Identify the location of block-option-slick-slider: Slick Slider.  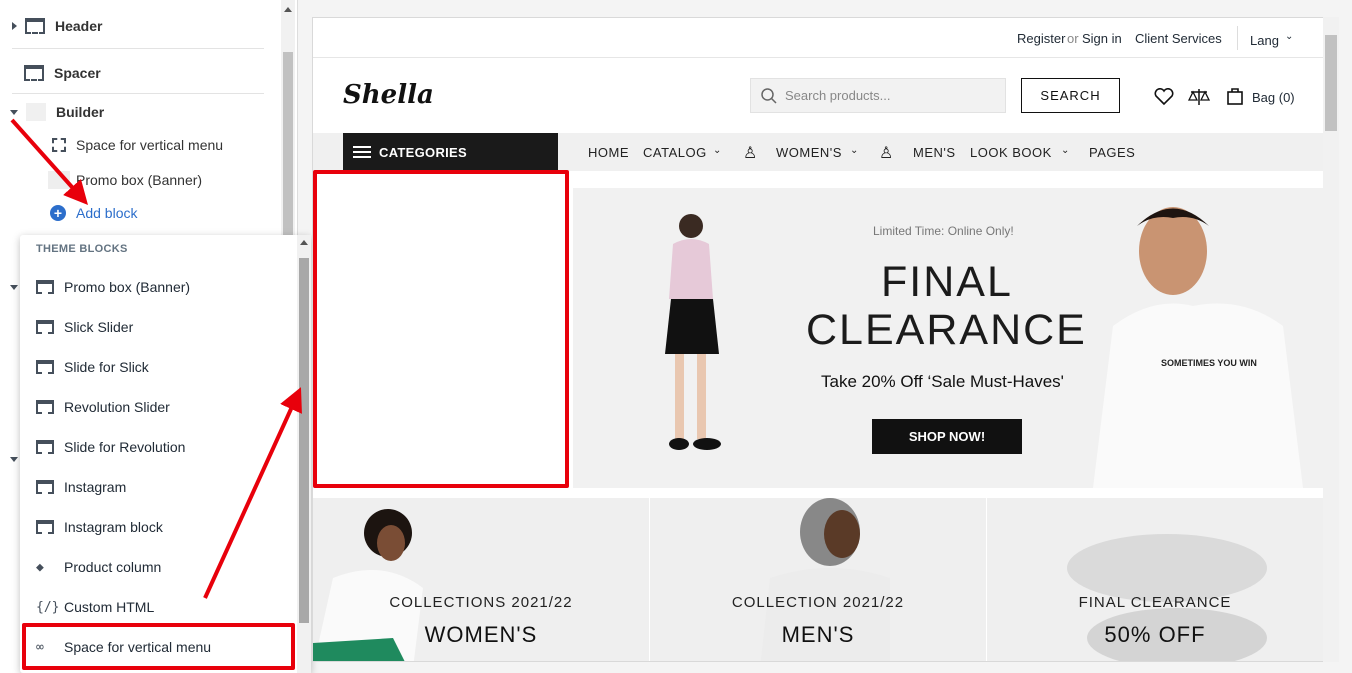
(84, 327).